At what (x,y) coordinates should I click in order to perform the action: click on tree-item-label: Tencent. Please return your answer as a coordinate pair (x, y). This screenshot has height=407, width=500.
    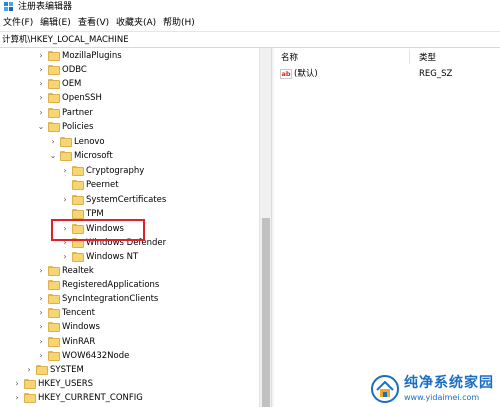
    Looking at the image, I should click on (78, 313).